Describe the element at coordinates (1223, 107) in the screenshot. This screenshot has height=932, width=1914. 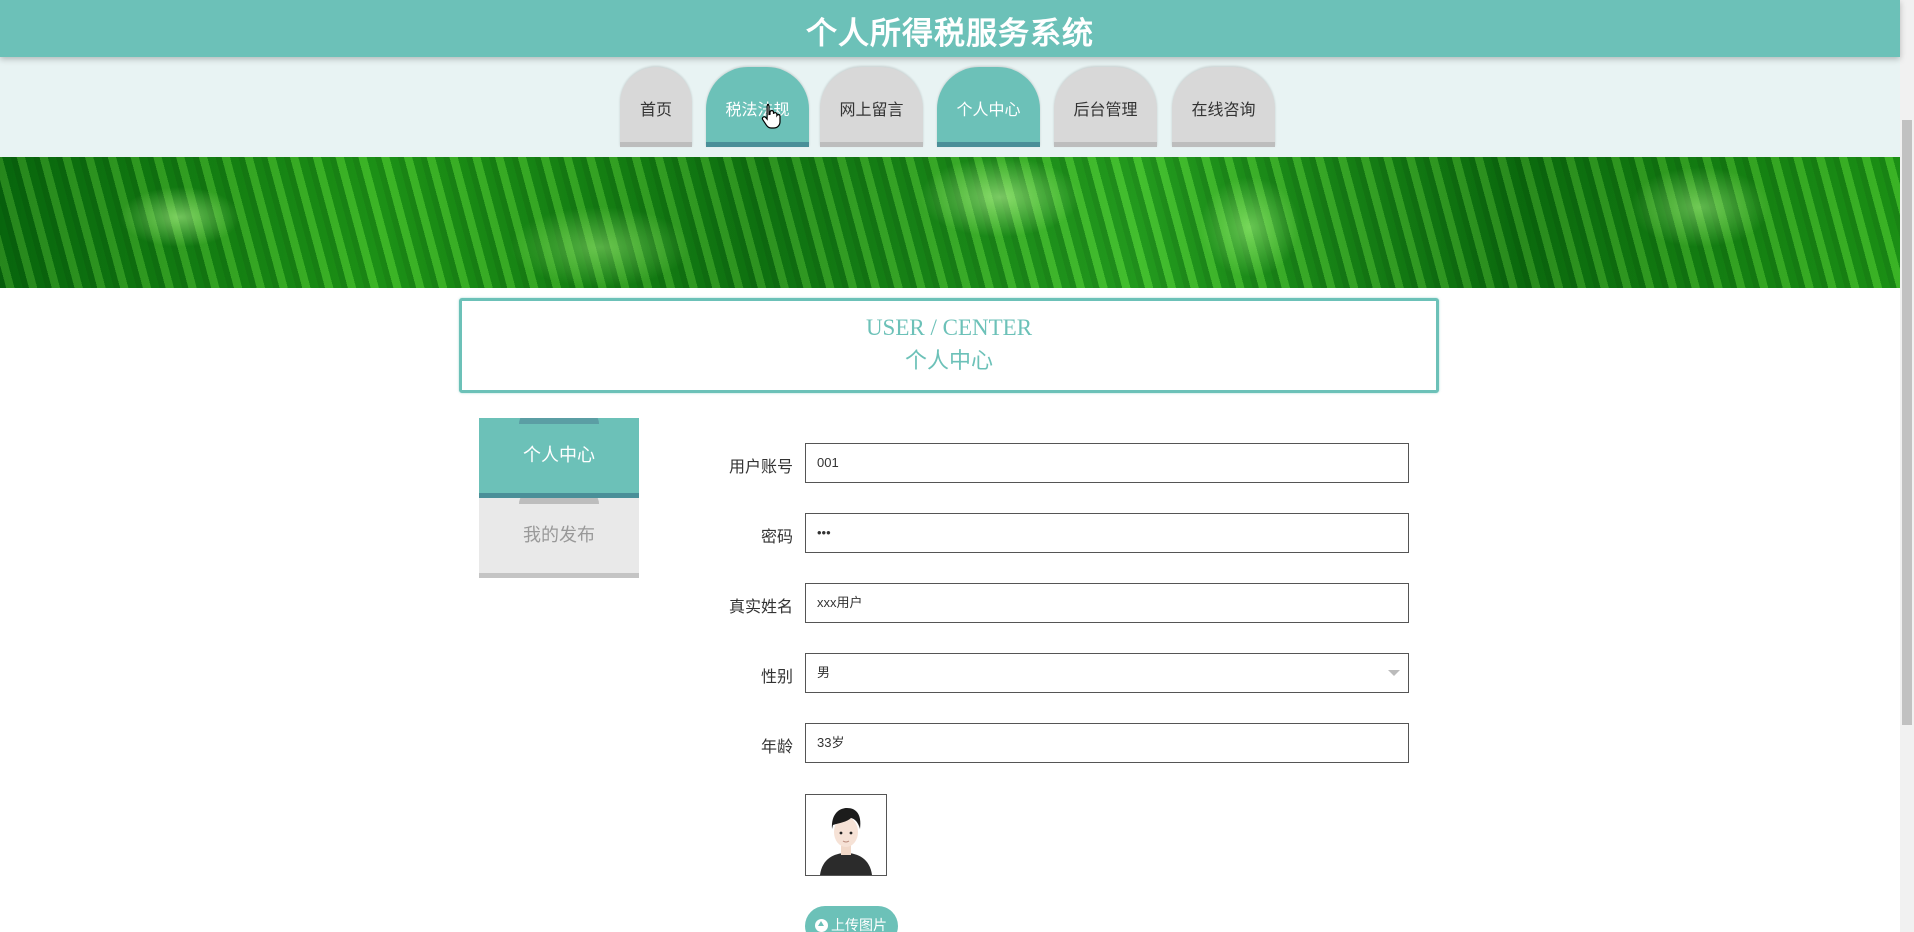
I see `nav-consult: 在线咨询` at that location.